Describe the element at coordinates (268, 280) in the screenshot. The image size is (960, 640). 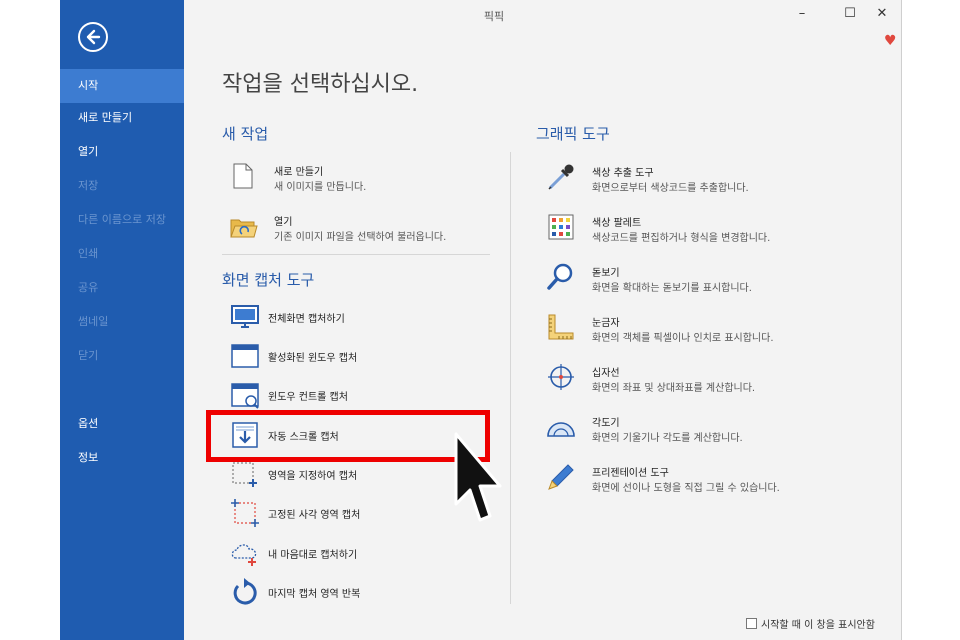
I see `section-title-capture: 화면 캡처 도구` at that location.